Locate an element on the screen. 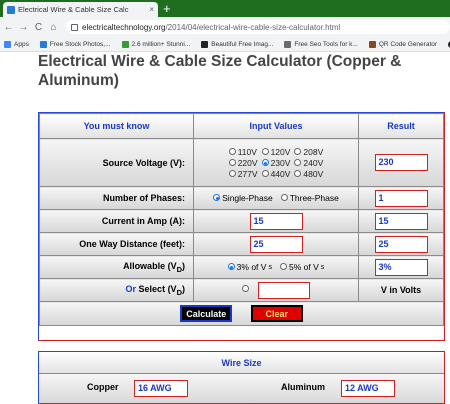 The image size is (450, 404). apps-grid-icon is located at coordinates (7, 44).